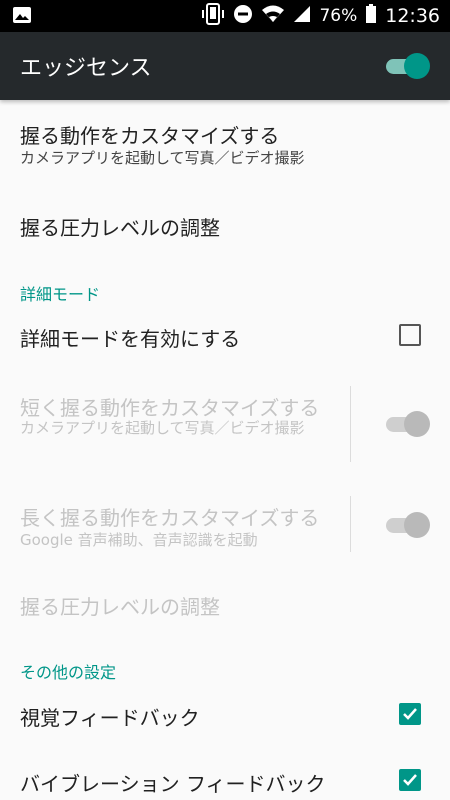 This screenshot has width=450, height=800. I want to click on enable-advanced-title: 詳細モードを有効にする, so click(130, 339).